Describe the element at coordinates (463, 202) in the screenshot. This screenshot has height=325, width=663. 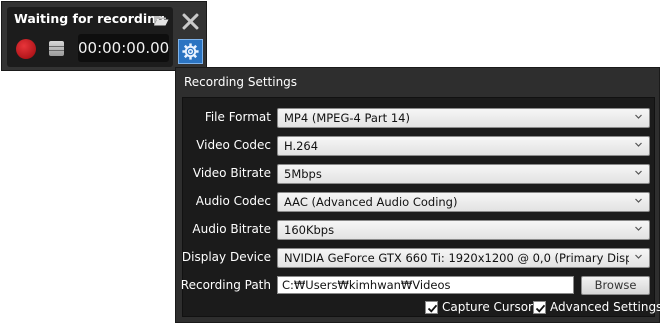
I see `audio-codec-select: AAC (Advanced Audio Coding)` at that location.